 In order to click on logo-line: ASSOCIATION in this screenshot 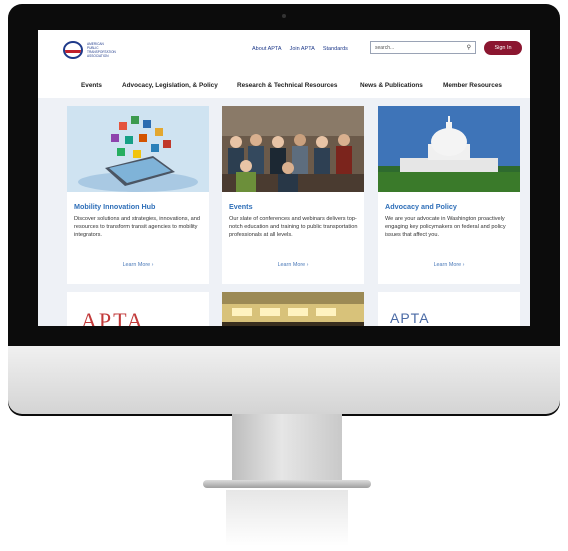, I will do `click(98, 56)`.